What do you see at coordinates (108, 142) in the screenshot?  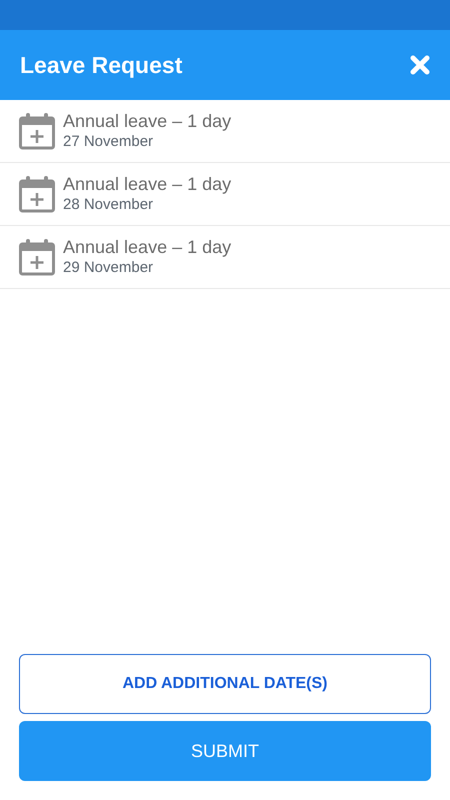 I see `leave-date: 27 November` at bounding box center [108, 142].